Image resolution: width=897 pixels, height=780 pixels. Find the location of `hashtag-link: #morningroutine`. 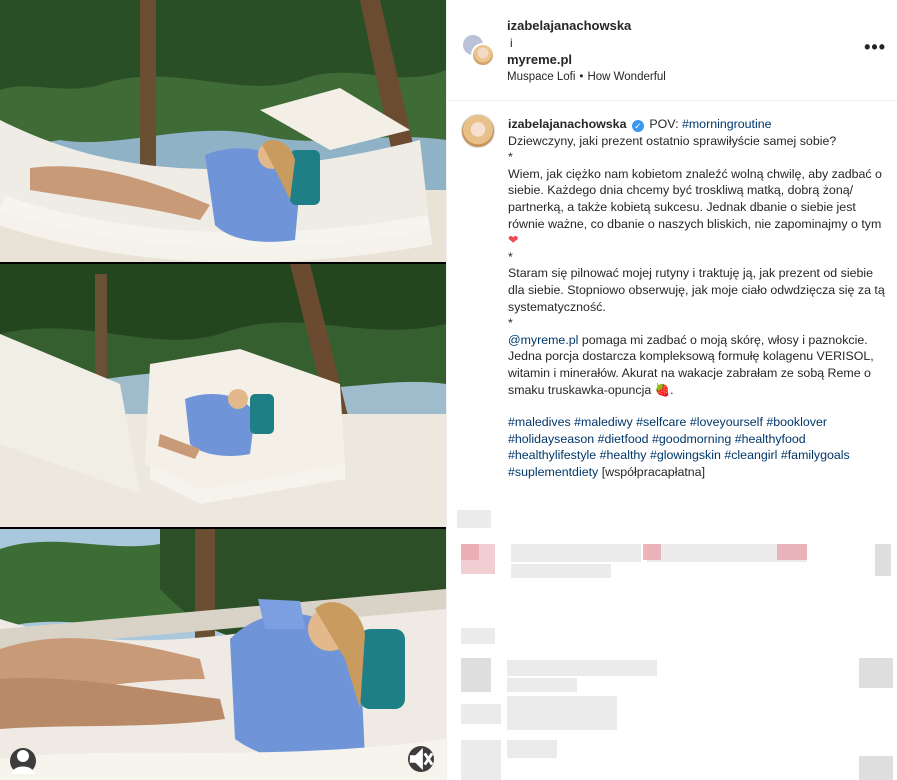

hashtag-link: #morningroutine is located at coordinates (727, 124).